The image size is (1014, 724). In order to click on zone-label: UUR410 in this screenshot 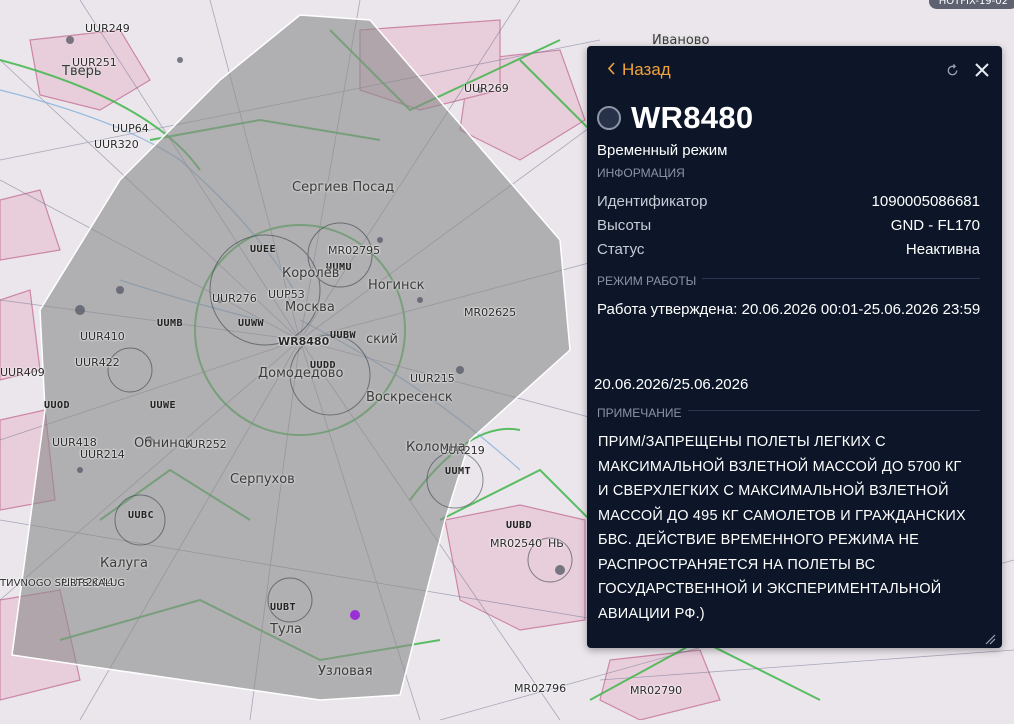, I will do `click(102, 336)`.